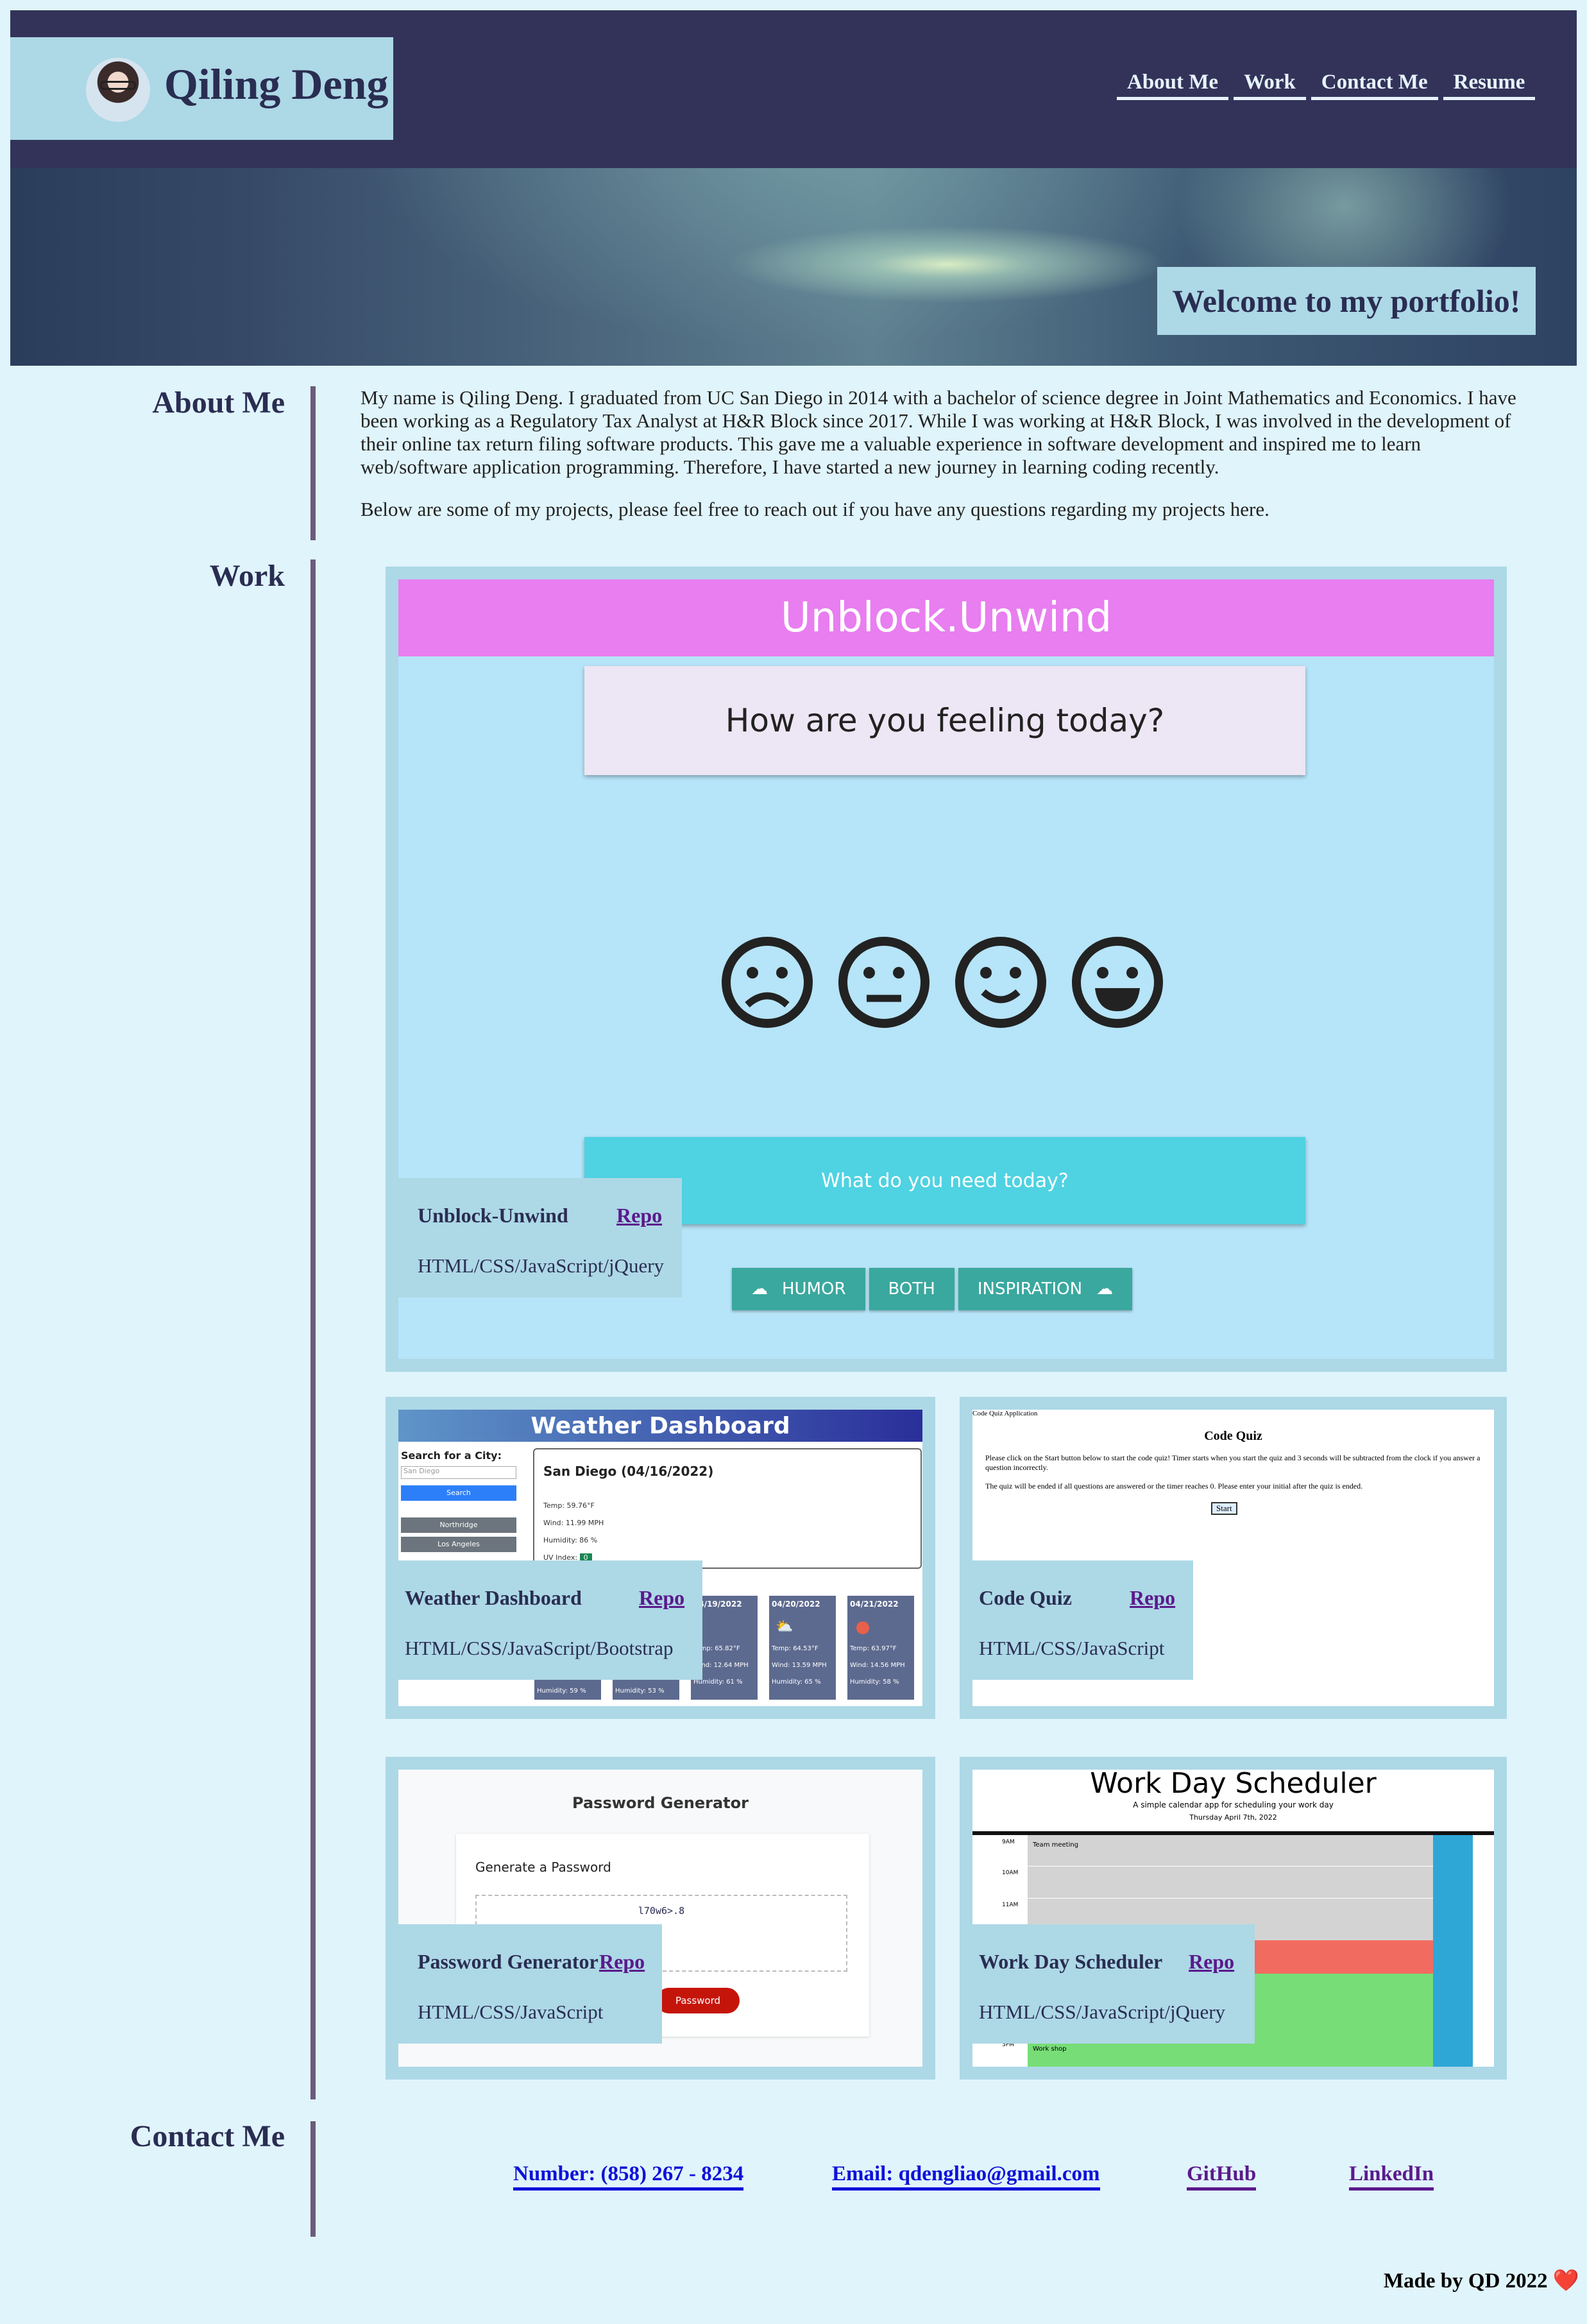 The width and height of the screenshot is (1587, 2324). I want to click on both-button: BOTH, so click(912, 1289).